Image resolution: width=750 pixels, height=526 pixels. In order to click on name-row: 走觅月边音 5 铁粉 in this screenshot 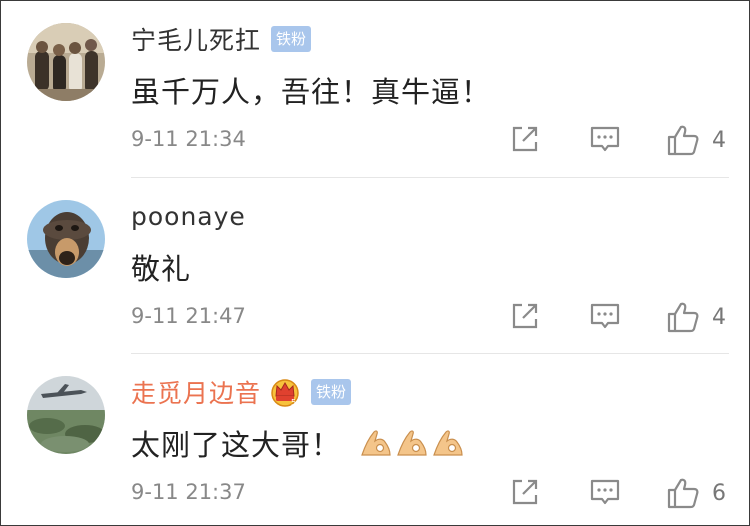, I will do `click(241, 392)`.